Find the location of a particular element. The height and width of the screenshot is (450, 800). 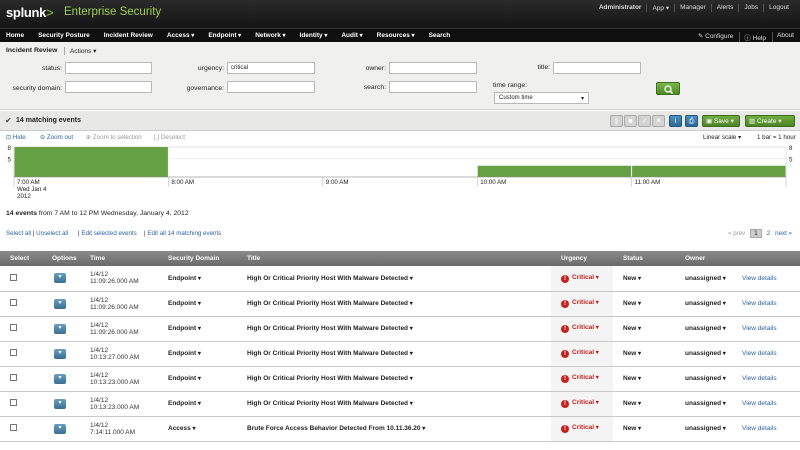

zoom-out-link: ⊖ Zoom out is located at coordinates (56, 137).